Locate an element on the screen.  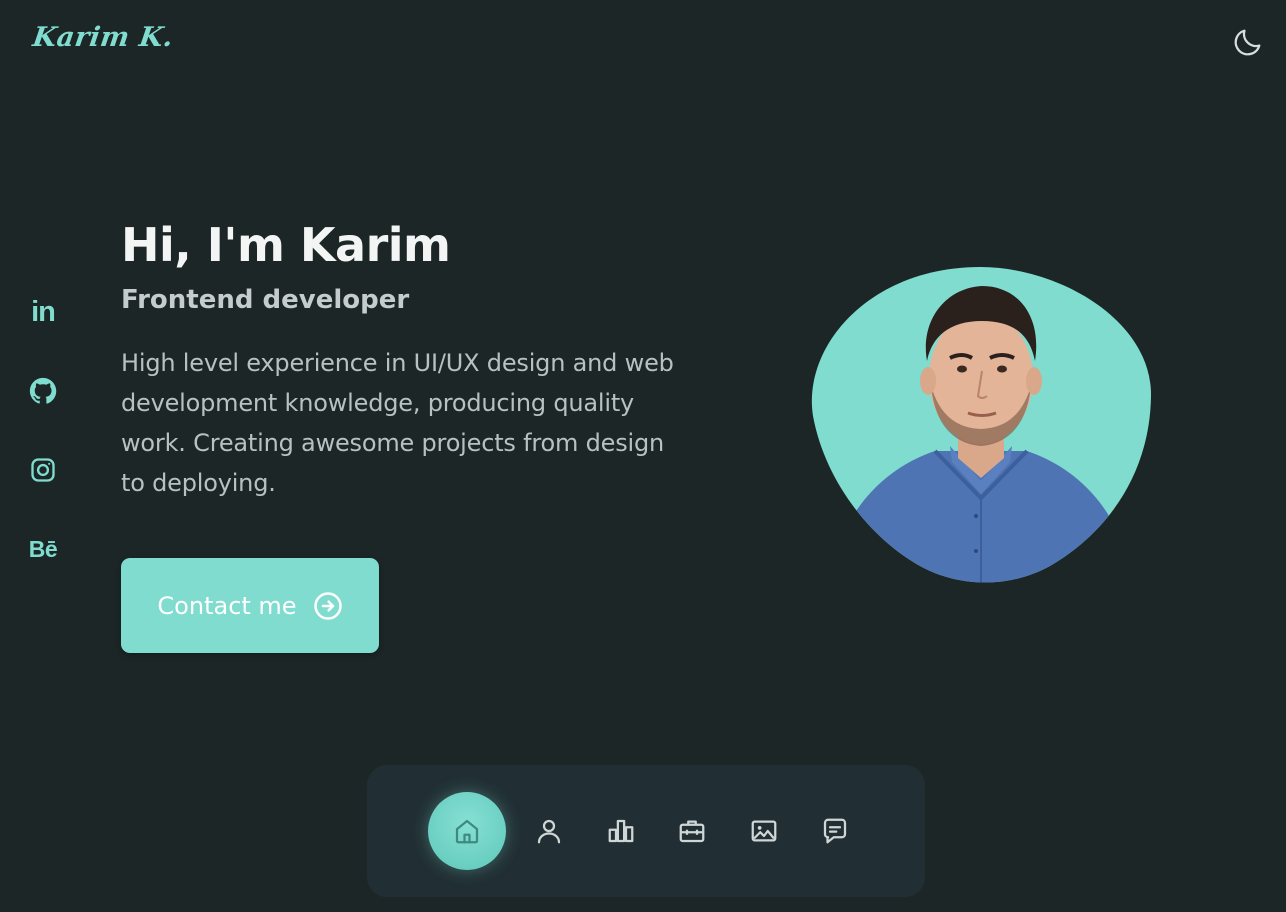
message-icon is located at coordinates (835, 831).